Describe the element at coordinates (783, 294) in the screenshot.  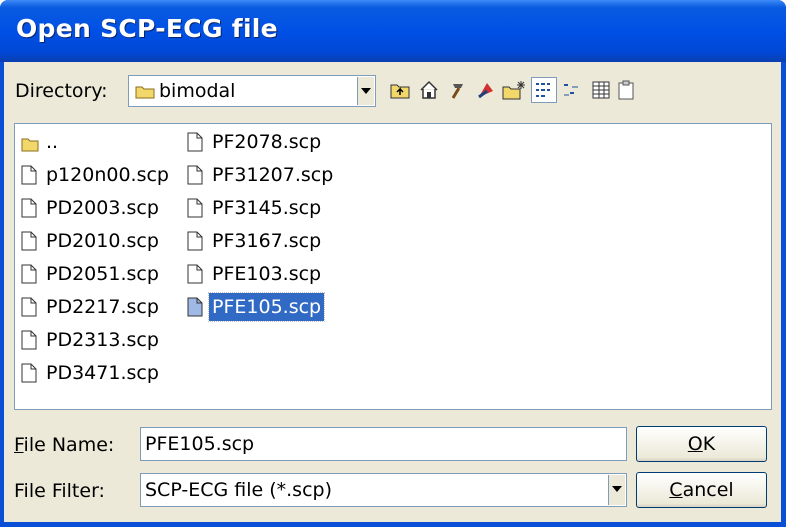
I see `window-border-right` at that location.